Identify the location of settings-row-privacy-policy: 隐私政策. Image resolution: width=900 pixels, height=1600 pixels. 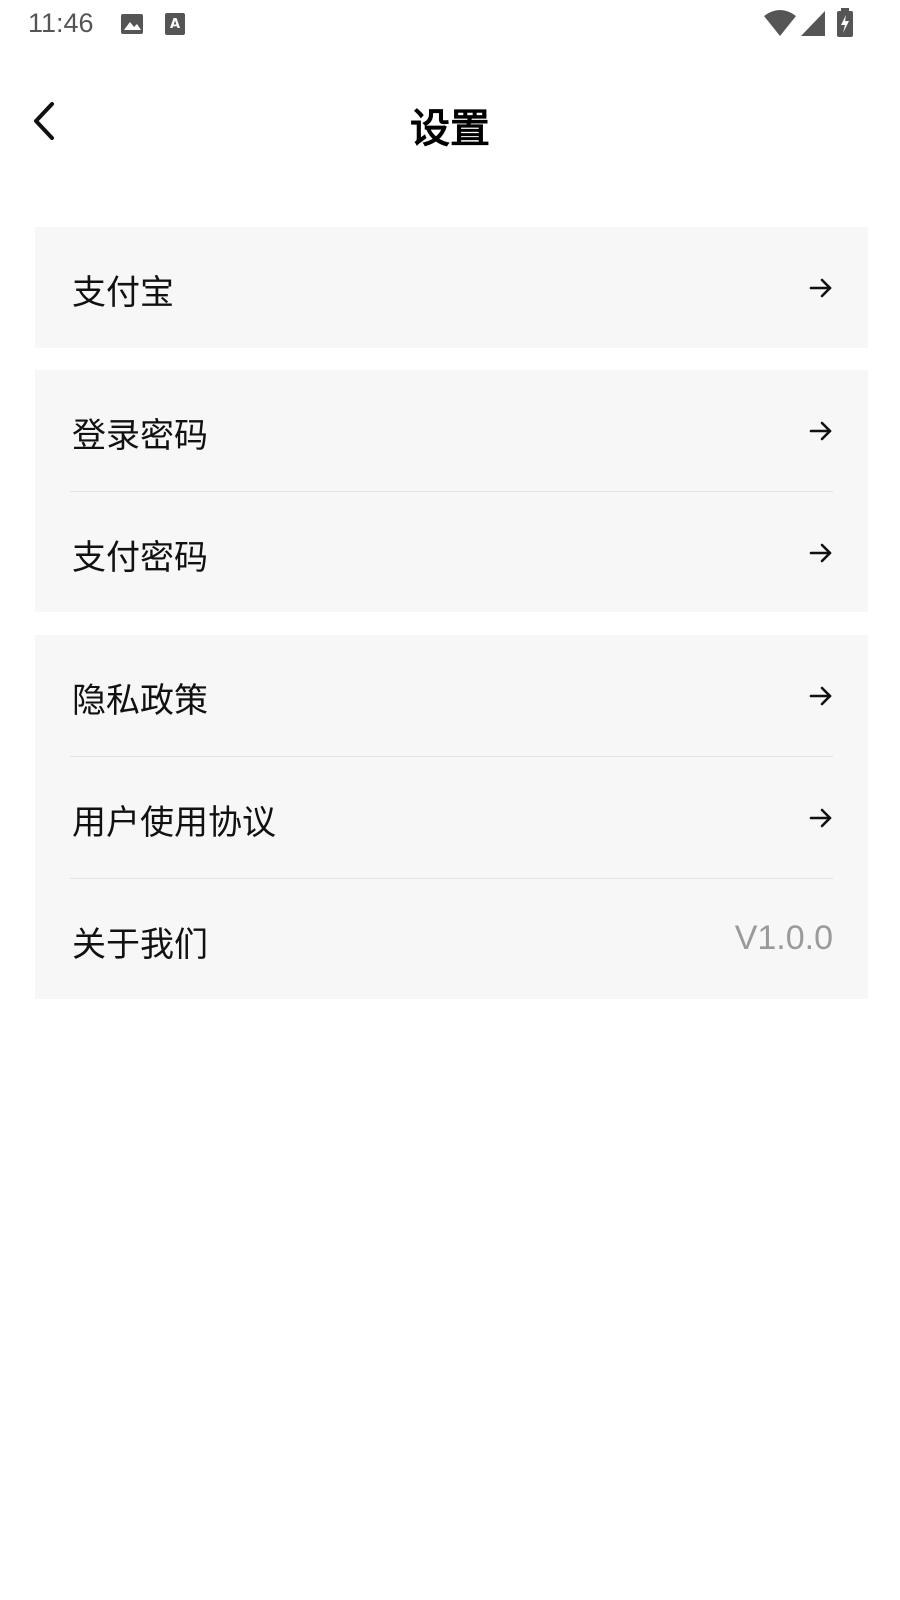
(451, 695).